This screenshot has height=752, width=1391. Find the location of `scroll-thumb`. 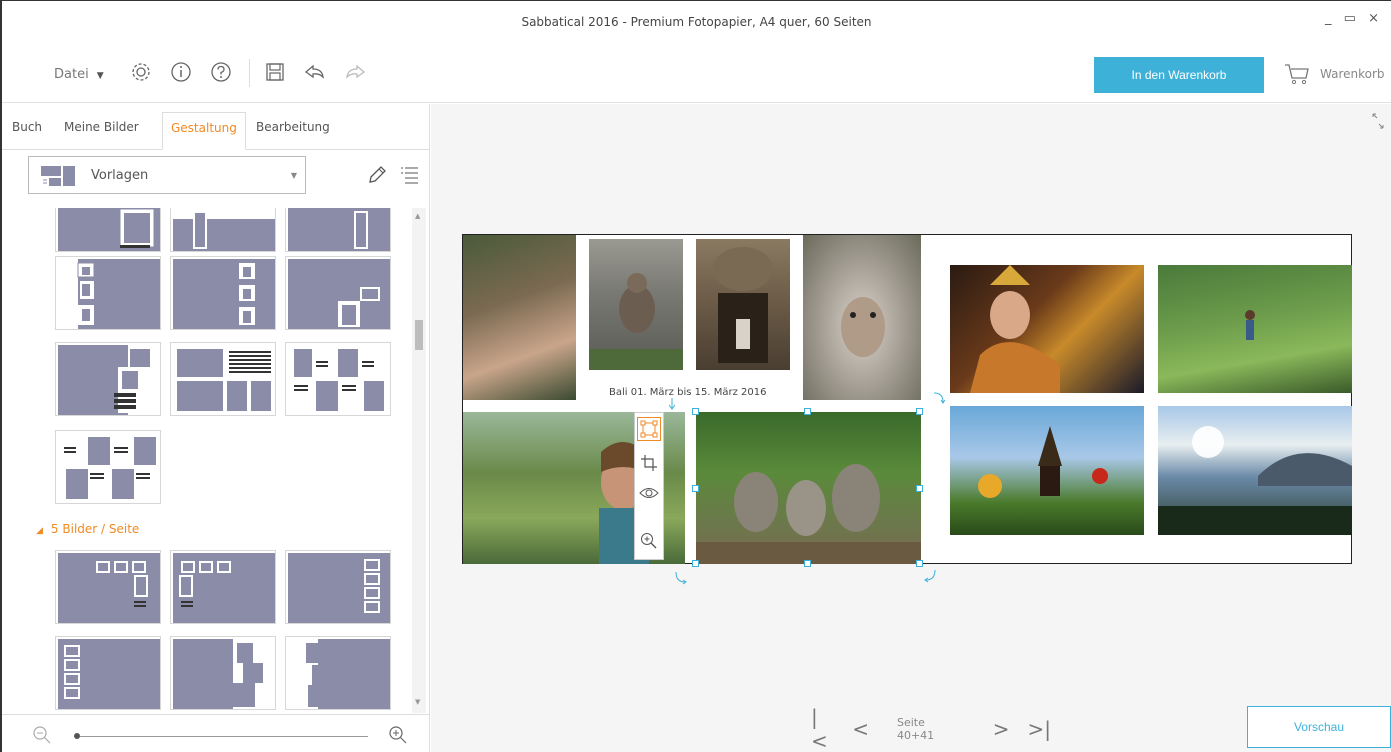

scroll-thumb is located at coordinates (419, 335).